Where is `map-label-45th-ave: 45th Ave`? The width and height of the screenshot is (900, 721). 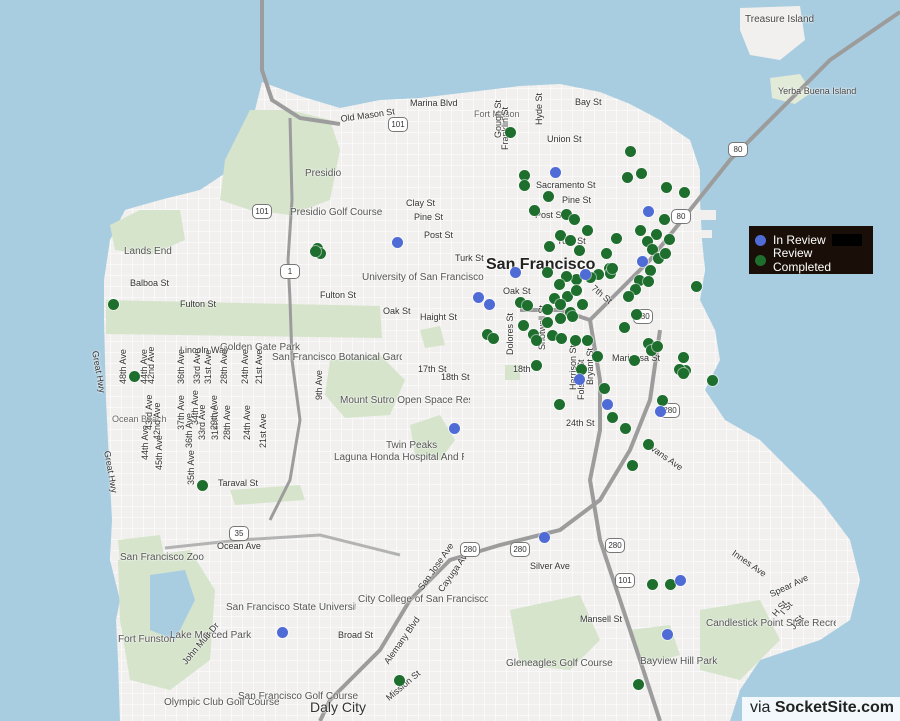
map-label-45th-ave: 45th Ave is located at coordinates (159, 452).